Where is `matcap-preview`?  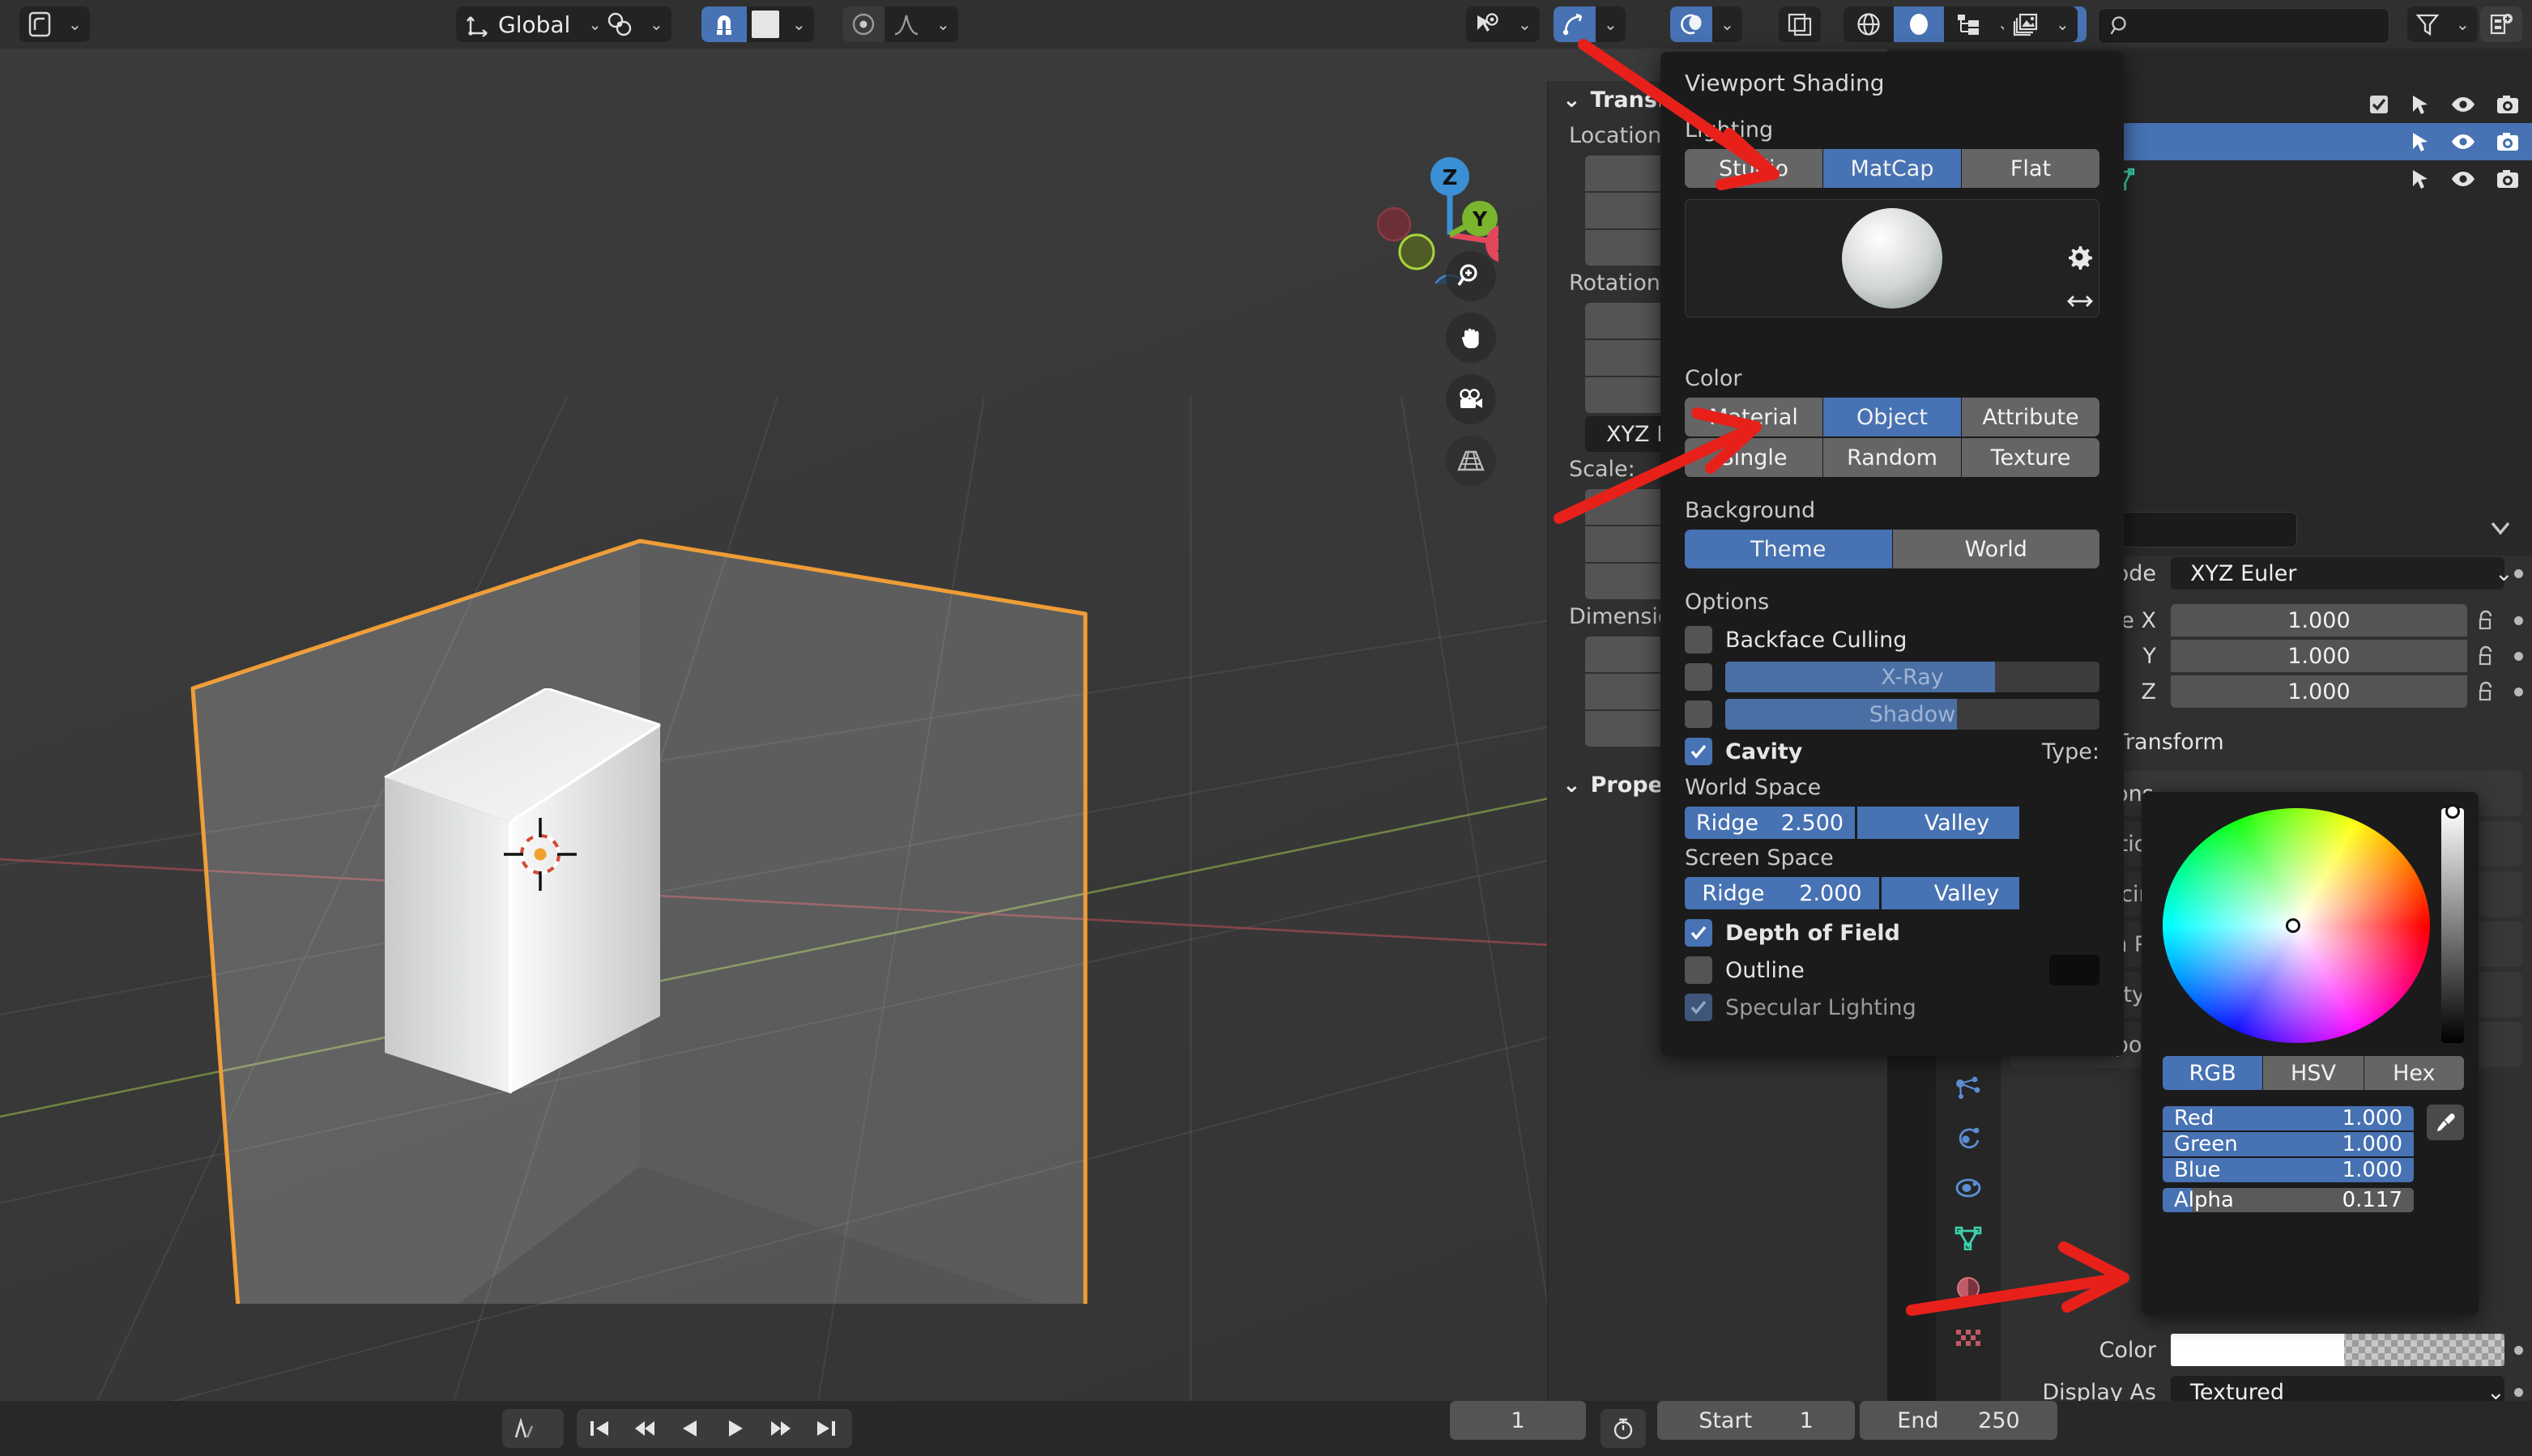 matcap-preview is located at coordinates (1892, 258).